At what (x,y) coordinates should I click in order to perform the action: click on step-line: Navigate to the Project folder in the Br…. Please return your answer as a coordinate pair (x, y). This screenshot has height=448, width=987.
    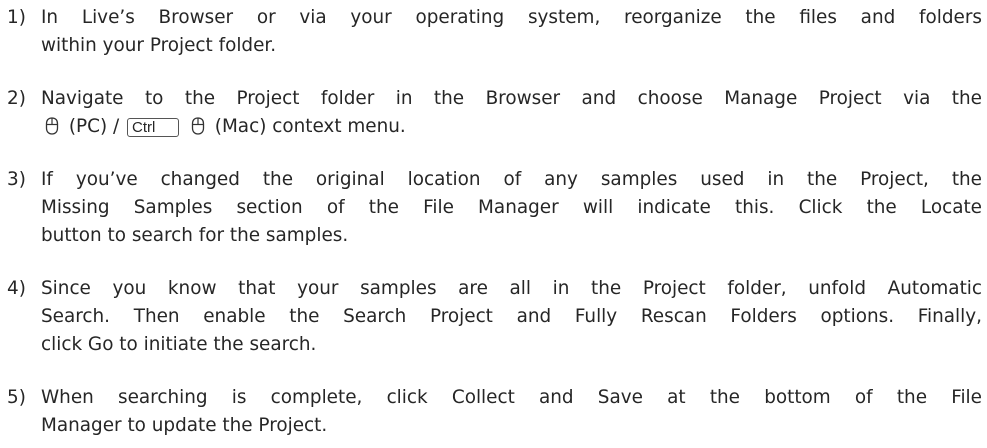
    Looking at the image, I should click on (511, 98).